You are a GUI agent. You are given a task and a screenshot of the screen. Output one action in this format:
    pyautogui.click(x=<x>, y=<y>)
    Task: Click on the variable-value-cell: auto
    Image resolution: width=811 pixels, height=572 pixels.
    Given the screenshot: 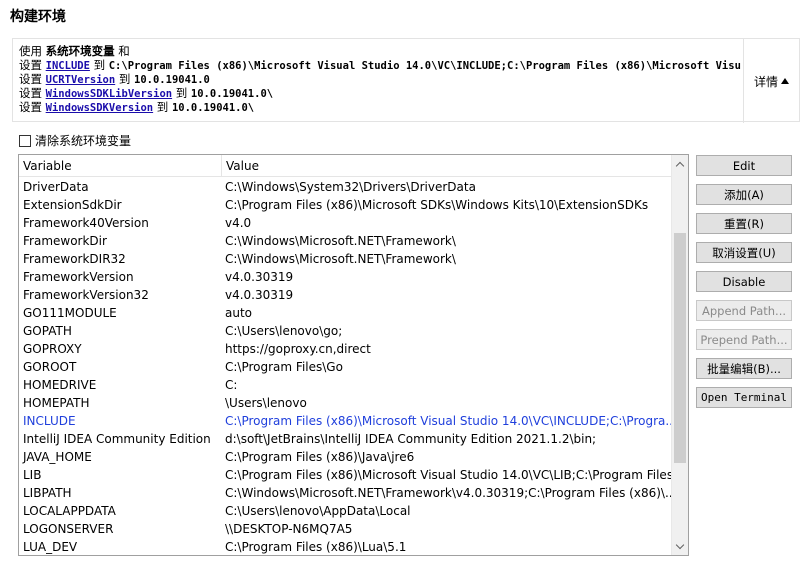 What is the action you would take?
    pyautogui.click(x=239, y=313)
    